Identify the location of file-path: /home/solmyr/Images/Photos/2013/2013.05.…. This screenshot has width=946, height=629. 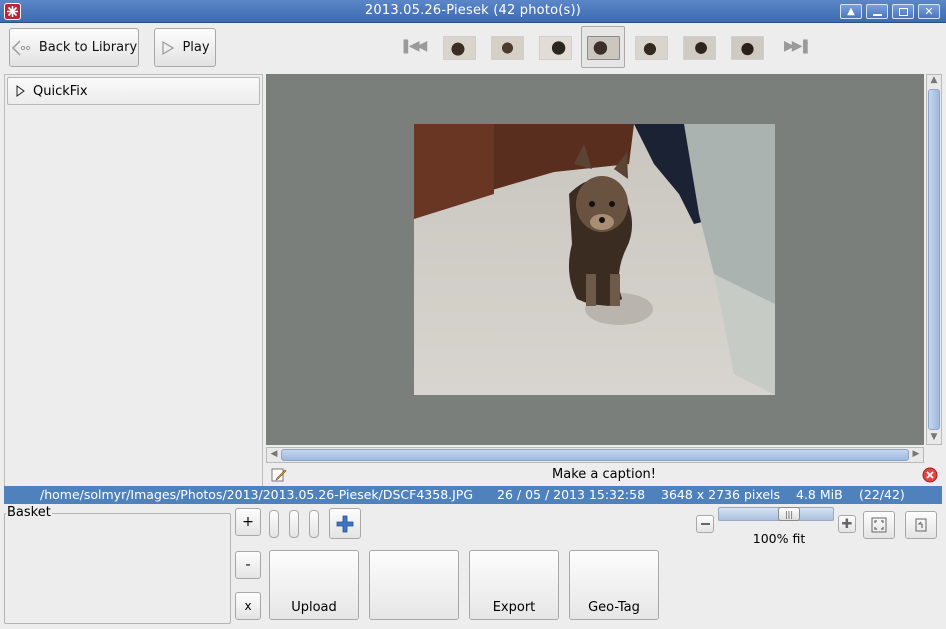
(257, 494).